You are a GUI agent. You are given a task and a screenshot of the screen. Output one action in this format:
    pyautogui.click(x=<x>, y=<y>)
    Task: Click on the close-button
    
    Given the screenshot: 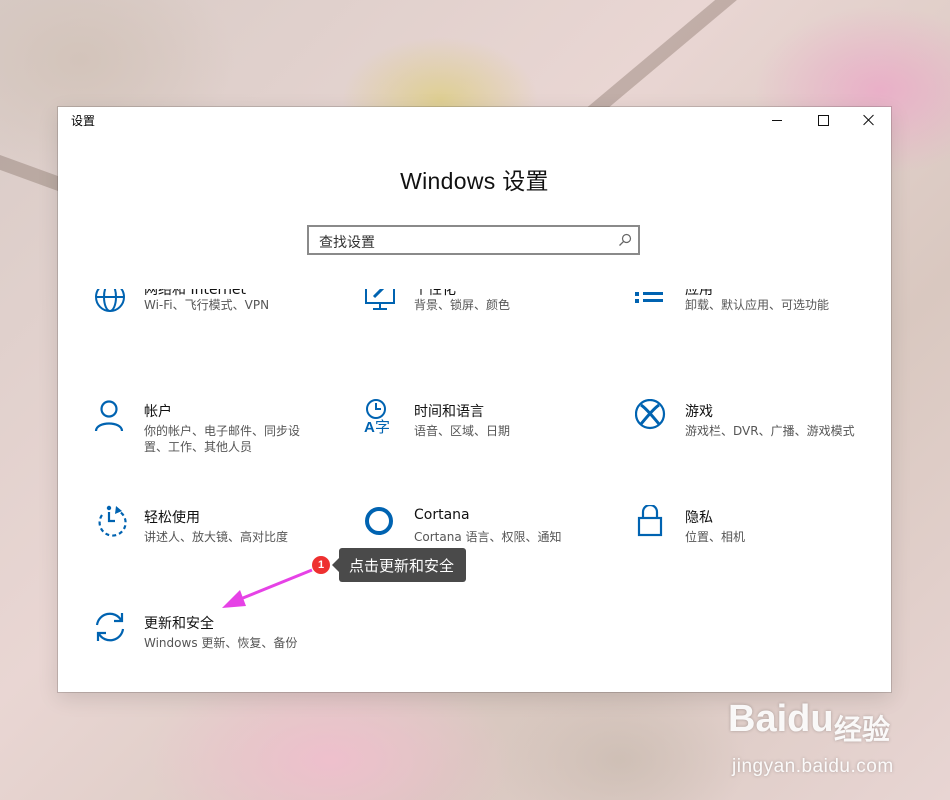 What is the action you would take?
    pyautogui.click(x=868, y=120)
    